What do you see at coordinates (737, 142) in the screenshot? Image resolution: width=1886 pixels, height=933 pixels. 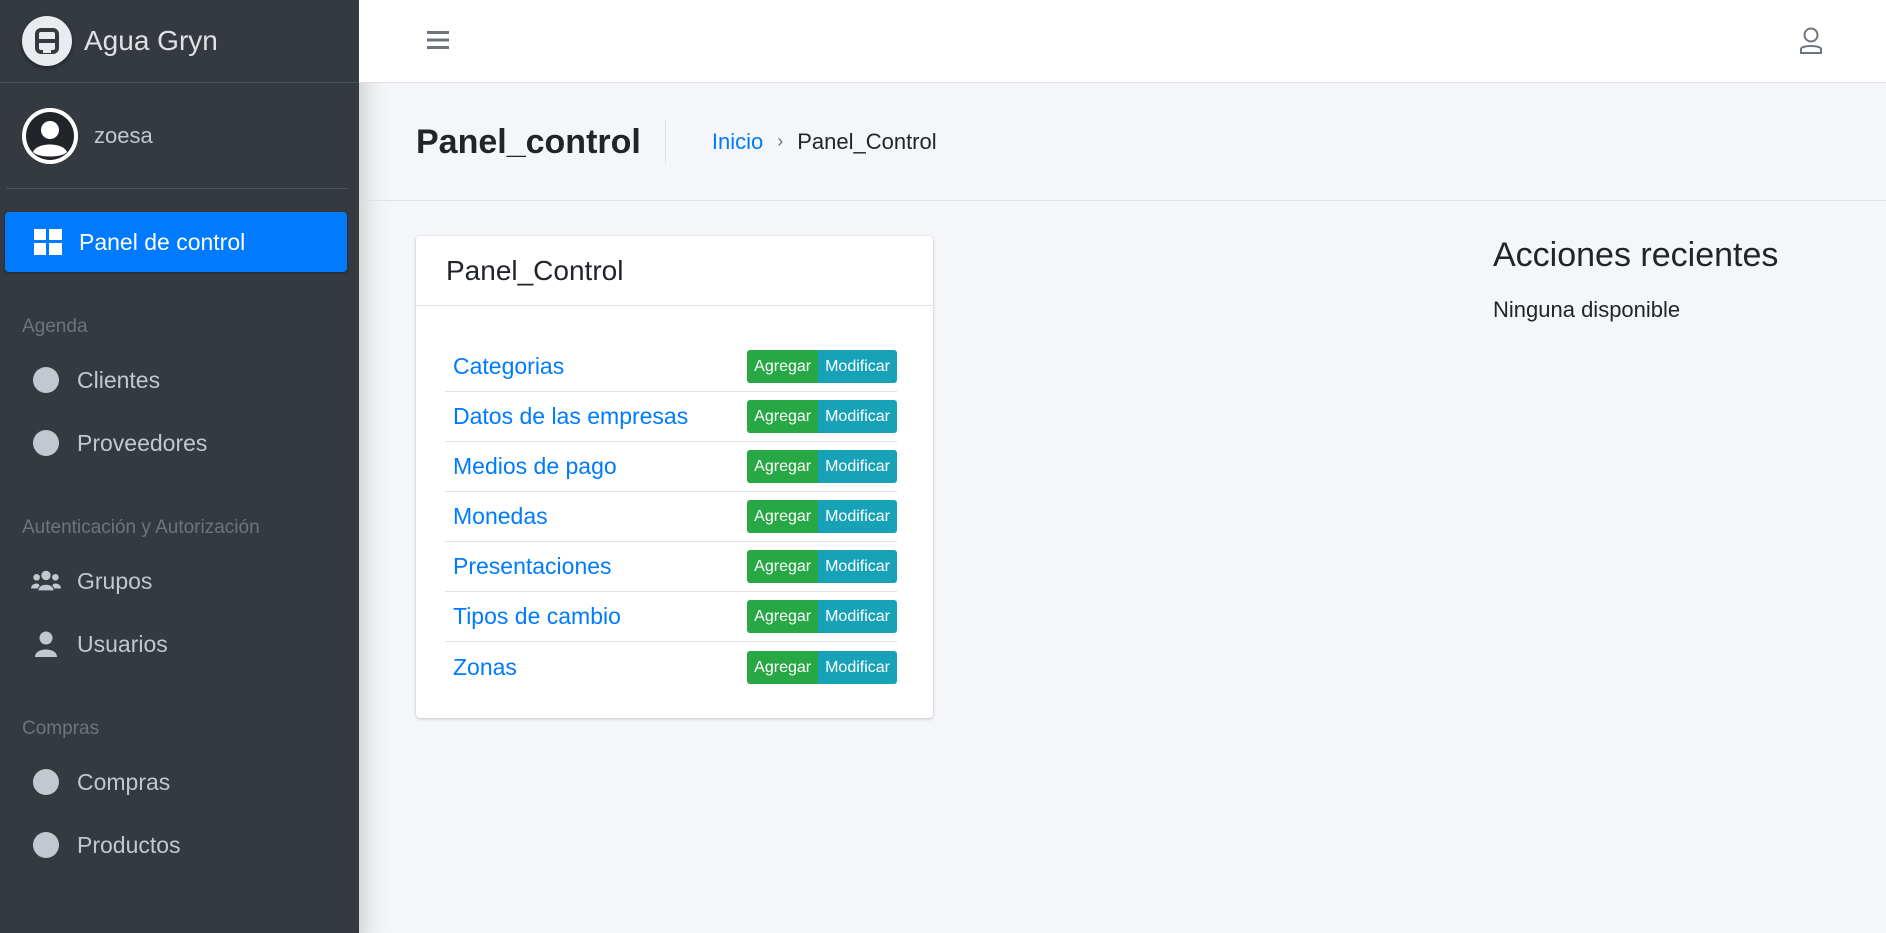 I see `breadcrumb-home-link: Inicio` at bounding box center [737, 142].